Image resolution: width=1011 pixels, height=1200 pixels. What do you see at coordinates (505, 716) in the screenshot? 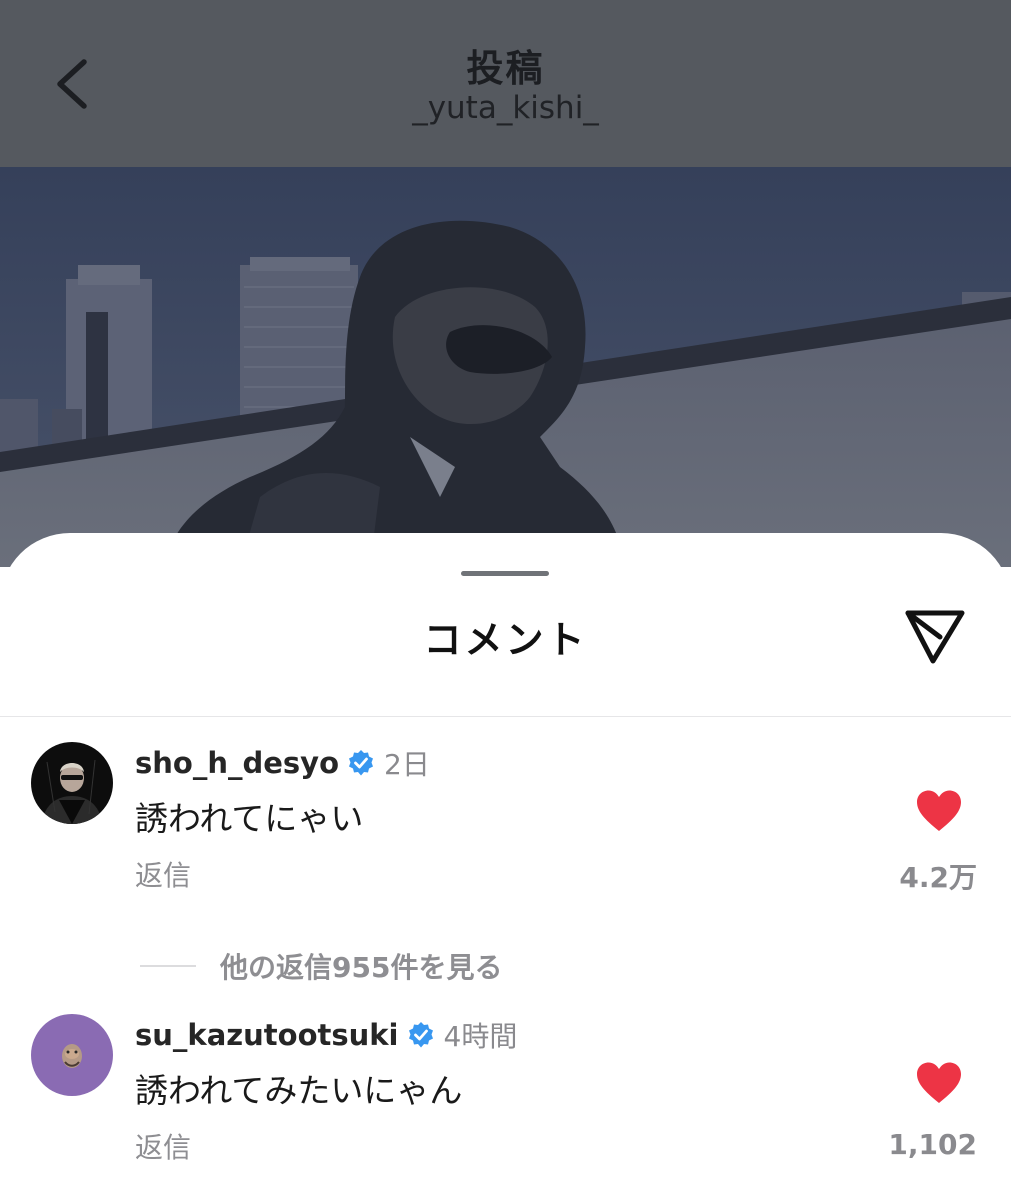
I see `sheet-divider` at bounding box center [505, 716].